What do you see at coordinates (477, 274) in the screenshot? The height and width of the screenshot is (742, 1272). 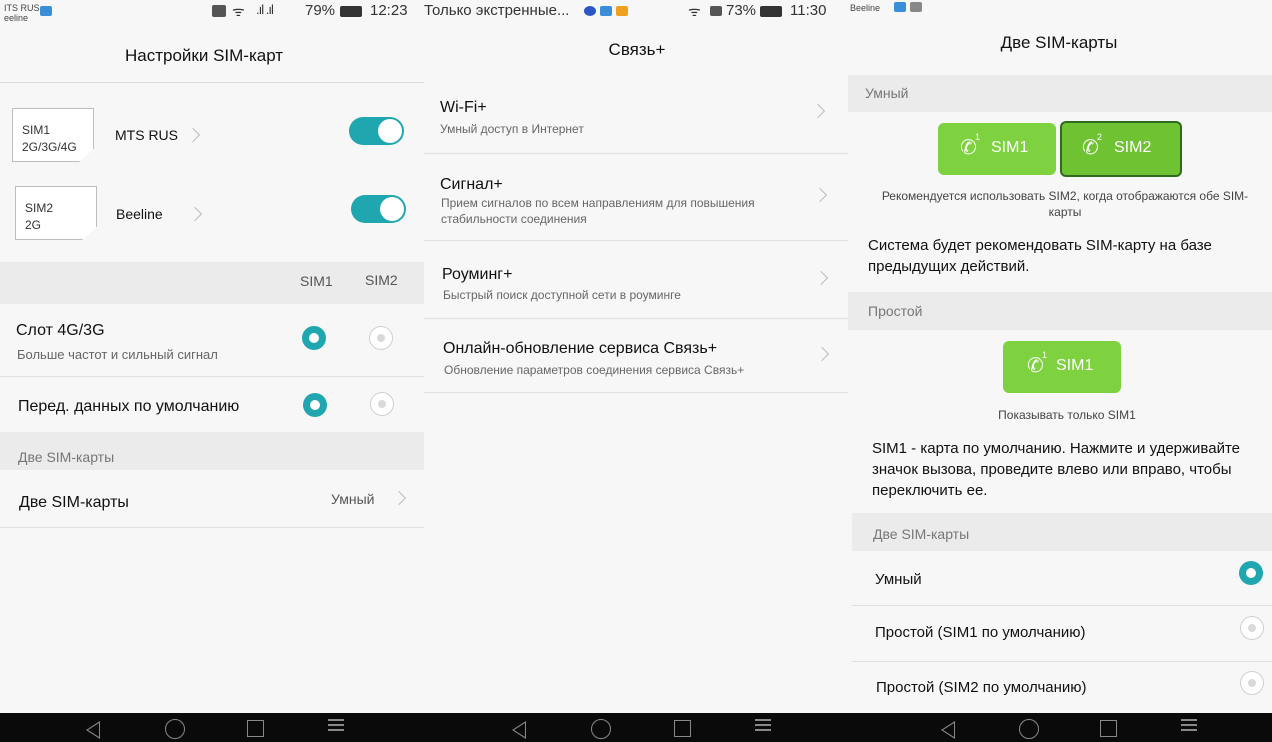 I see `item-title: Роуминг+` at bounding box center [477, 274].